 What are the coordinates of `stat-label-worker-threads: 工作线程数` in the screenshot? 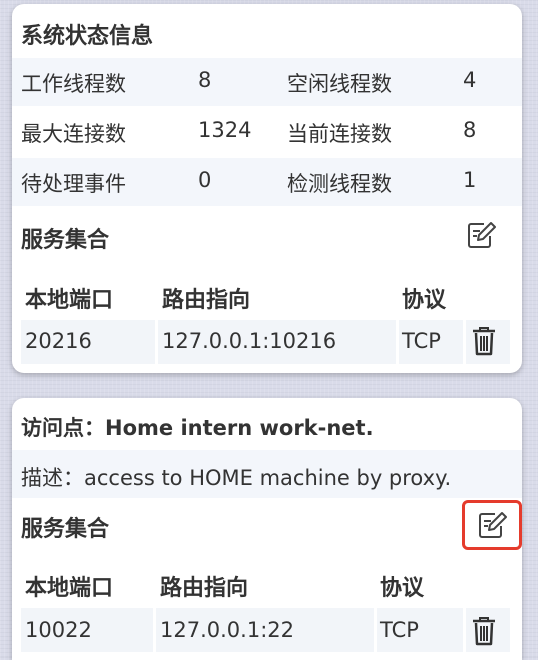 It's located at (73, 84).